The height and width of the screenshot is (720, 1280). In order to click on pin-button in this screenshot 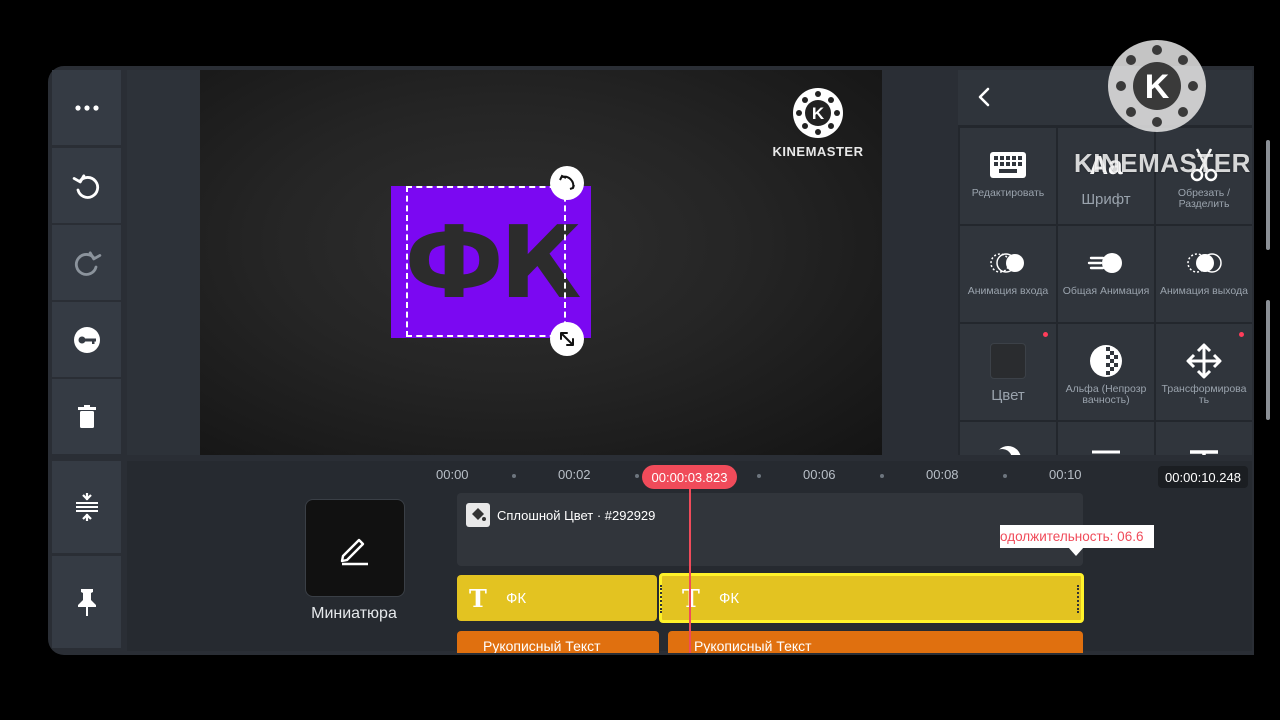, I will do `click(86, 602)`.